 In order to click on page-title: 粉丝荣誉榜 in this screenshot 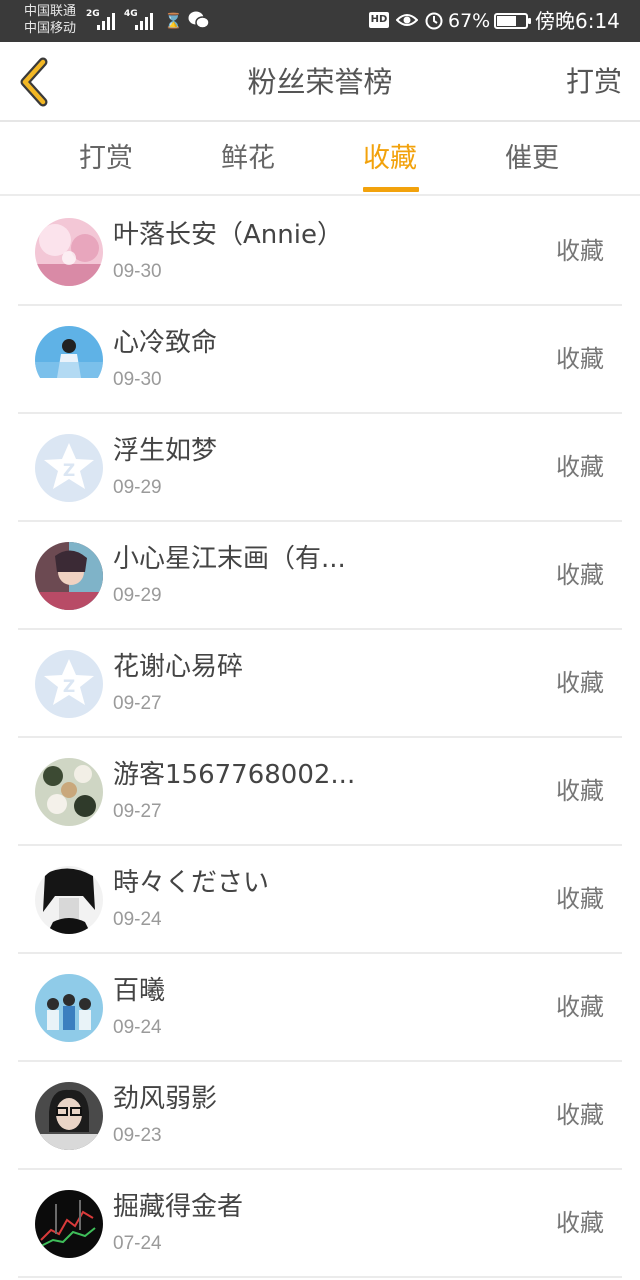, I will do `click(320, 82)`.